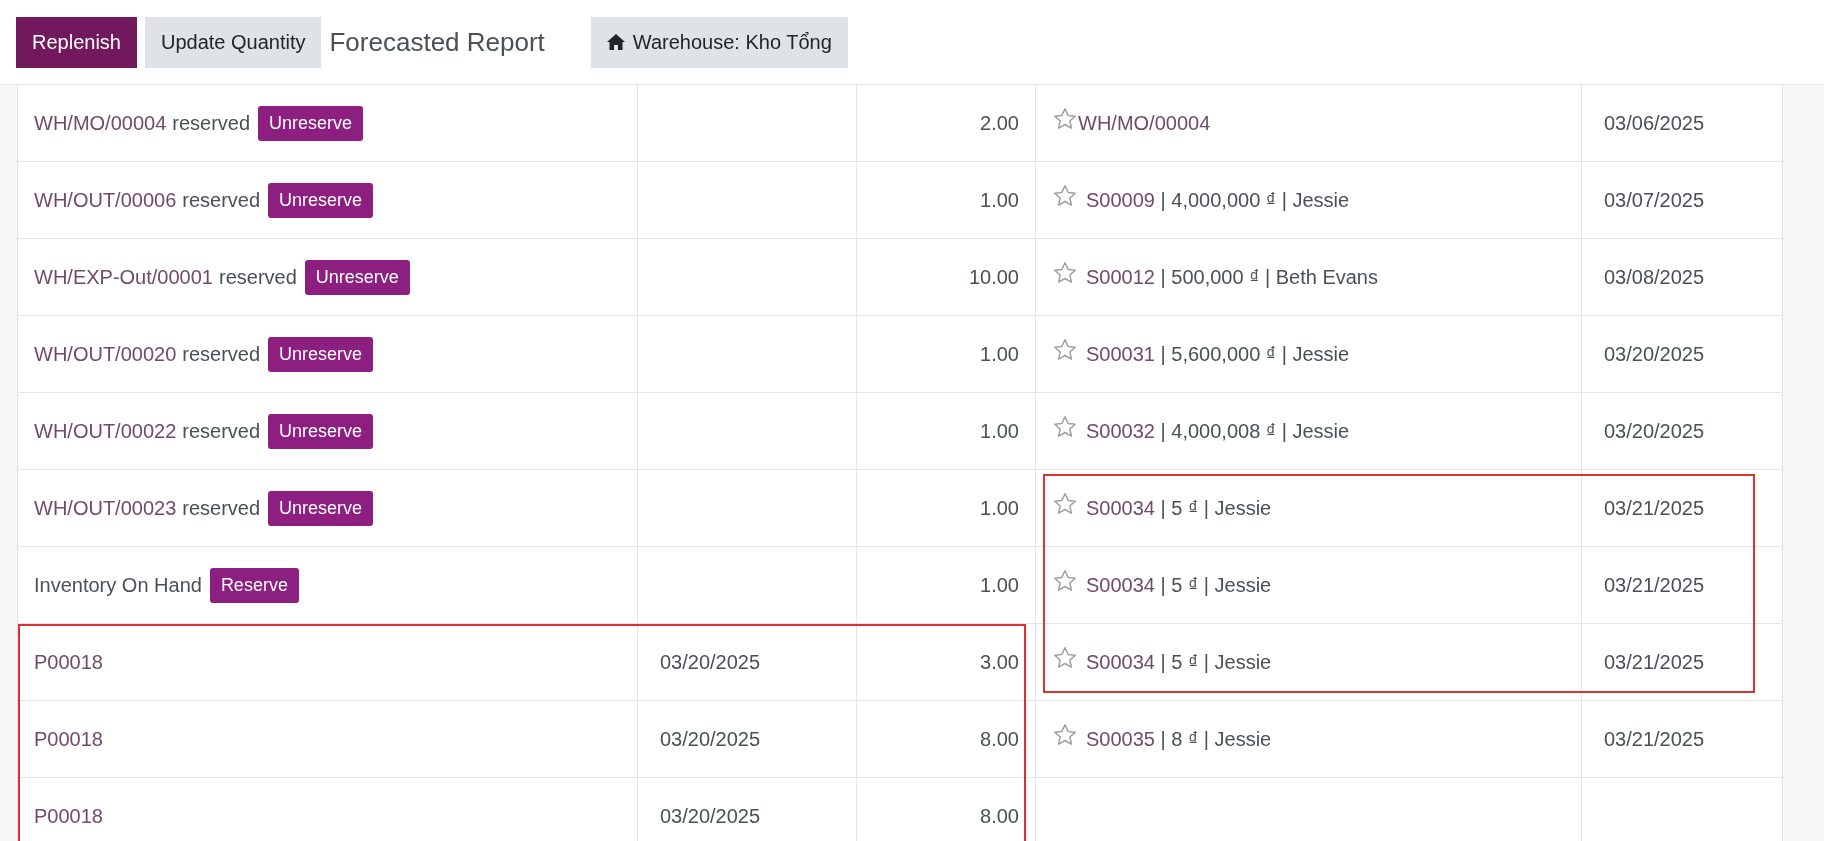 Image resolution: width=1824 pixels, height=841 pixels. What do you see at coordinates (123, 277) in the screenshot?
I see `transfer-link: WH/EXP-Out/00001` at bounding box center [123, 277].